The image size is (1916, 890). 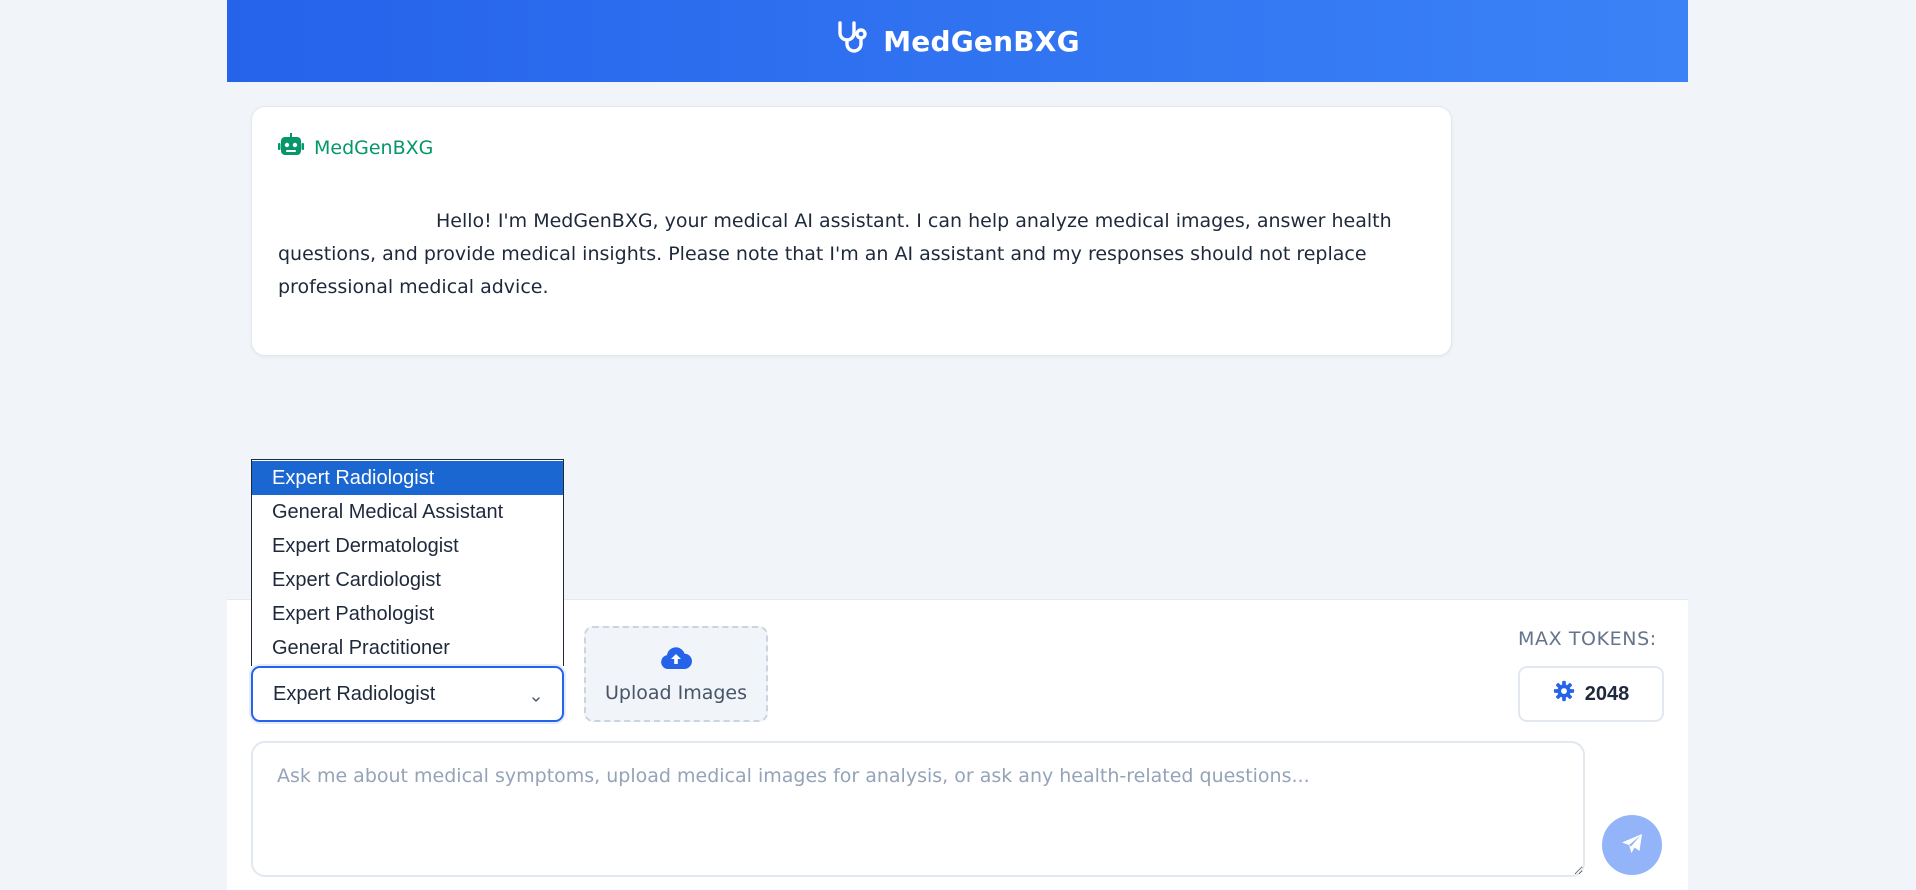 What do you see at coordinates (374, 147) in the screenshot?
I see `sender-name: MedGenBXG` at bounding box center [374, 147].